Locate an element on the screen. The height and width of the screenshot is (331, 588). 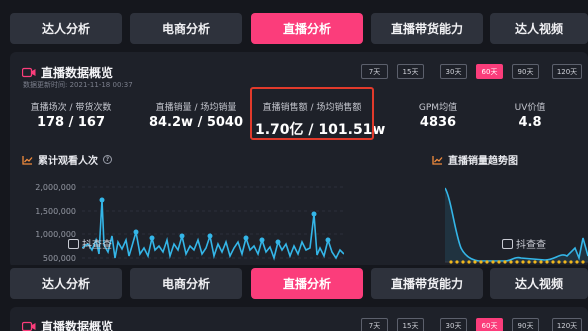
y-tick-label: 1,500,000 is located at coordinates (55, 211).